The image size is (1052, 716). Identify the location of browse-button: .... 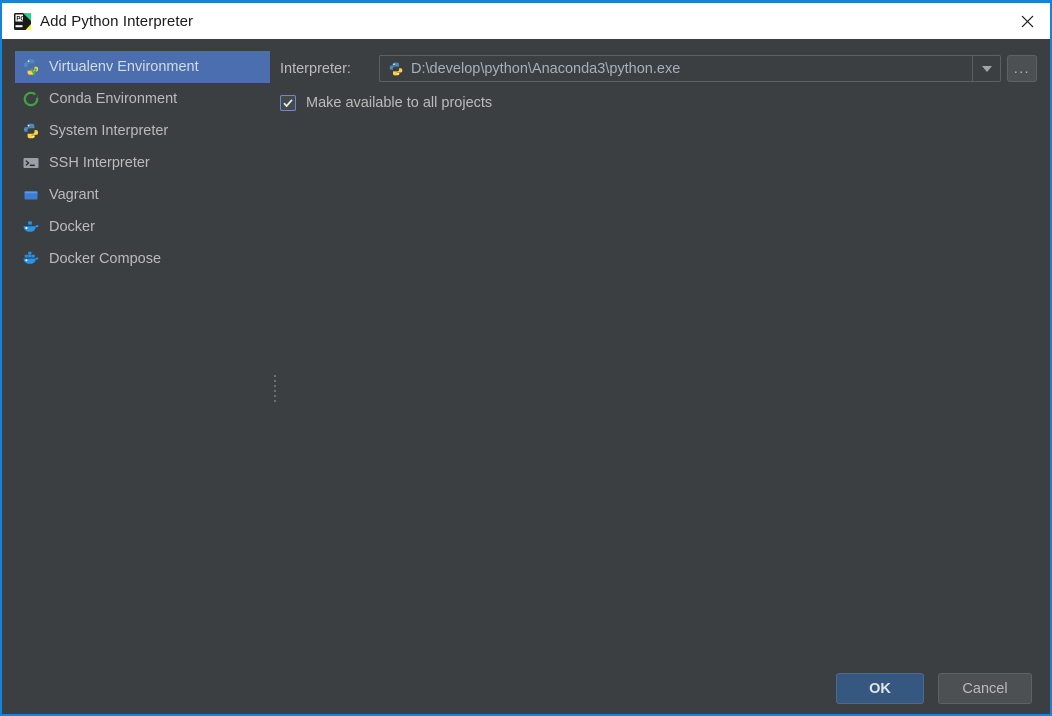
(1022, 68).